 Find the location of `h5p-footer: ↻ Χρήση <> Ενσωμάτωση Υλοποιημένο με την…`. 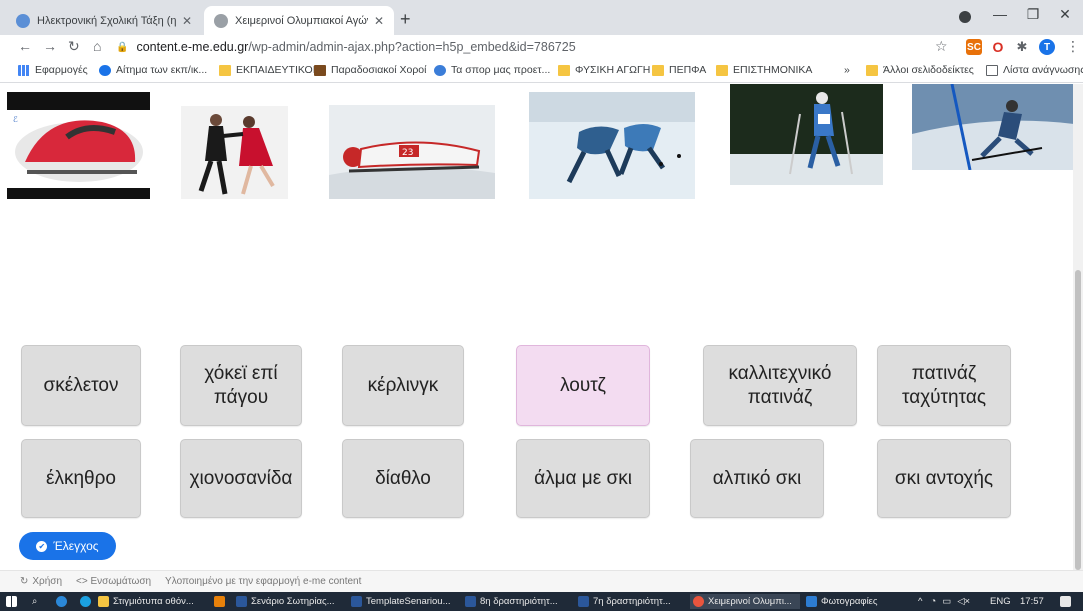

h5p-footer: ↻ Χρήση <> Ενσωμάτωση Υλοποιημένο με την… is located at coordinates (541, 581).